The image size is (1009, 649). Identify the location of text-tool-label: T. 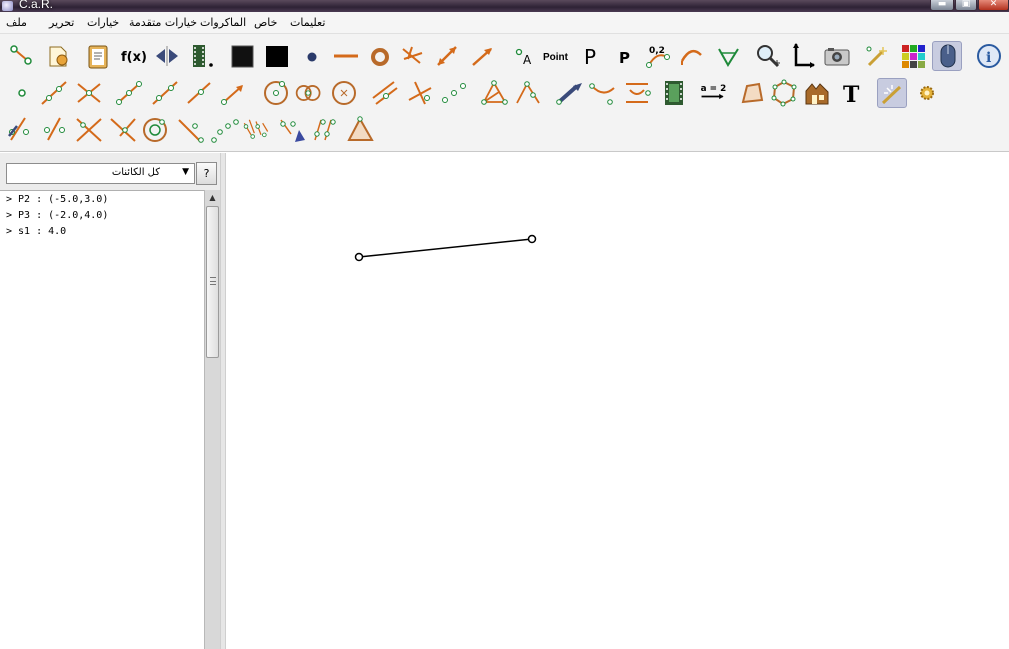
(851, 95).